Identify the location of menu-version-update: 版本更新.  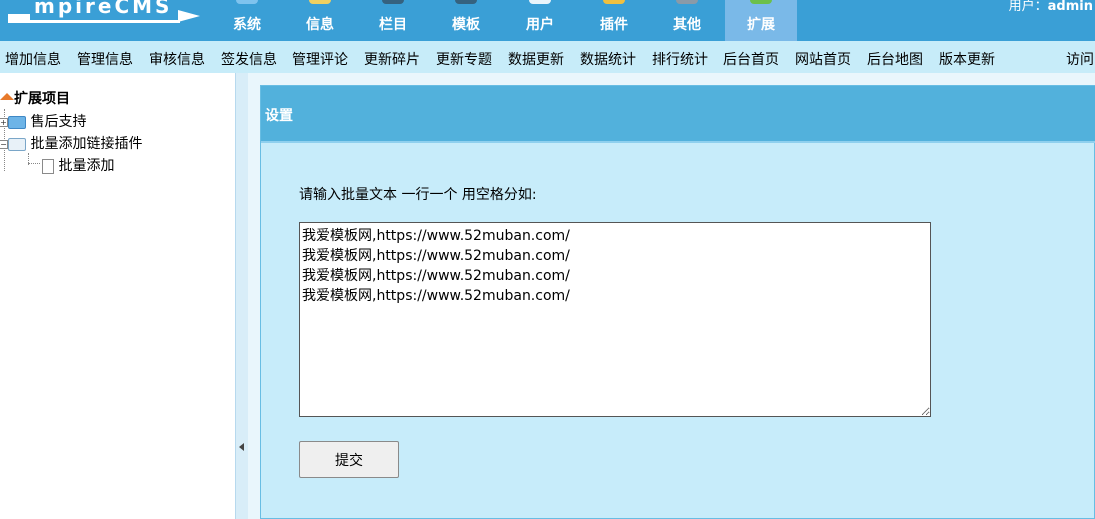
(967, 59).